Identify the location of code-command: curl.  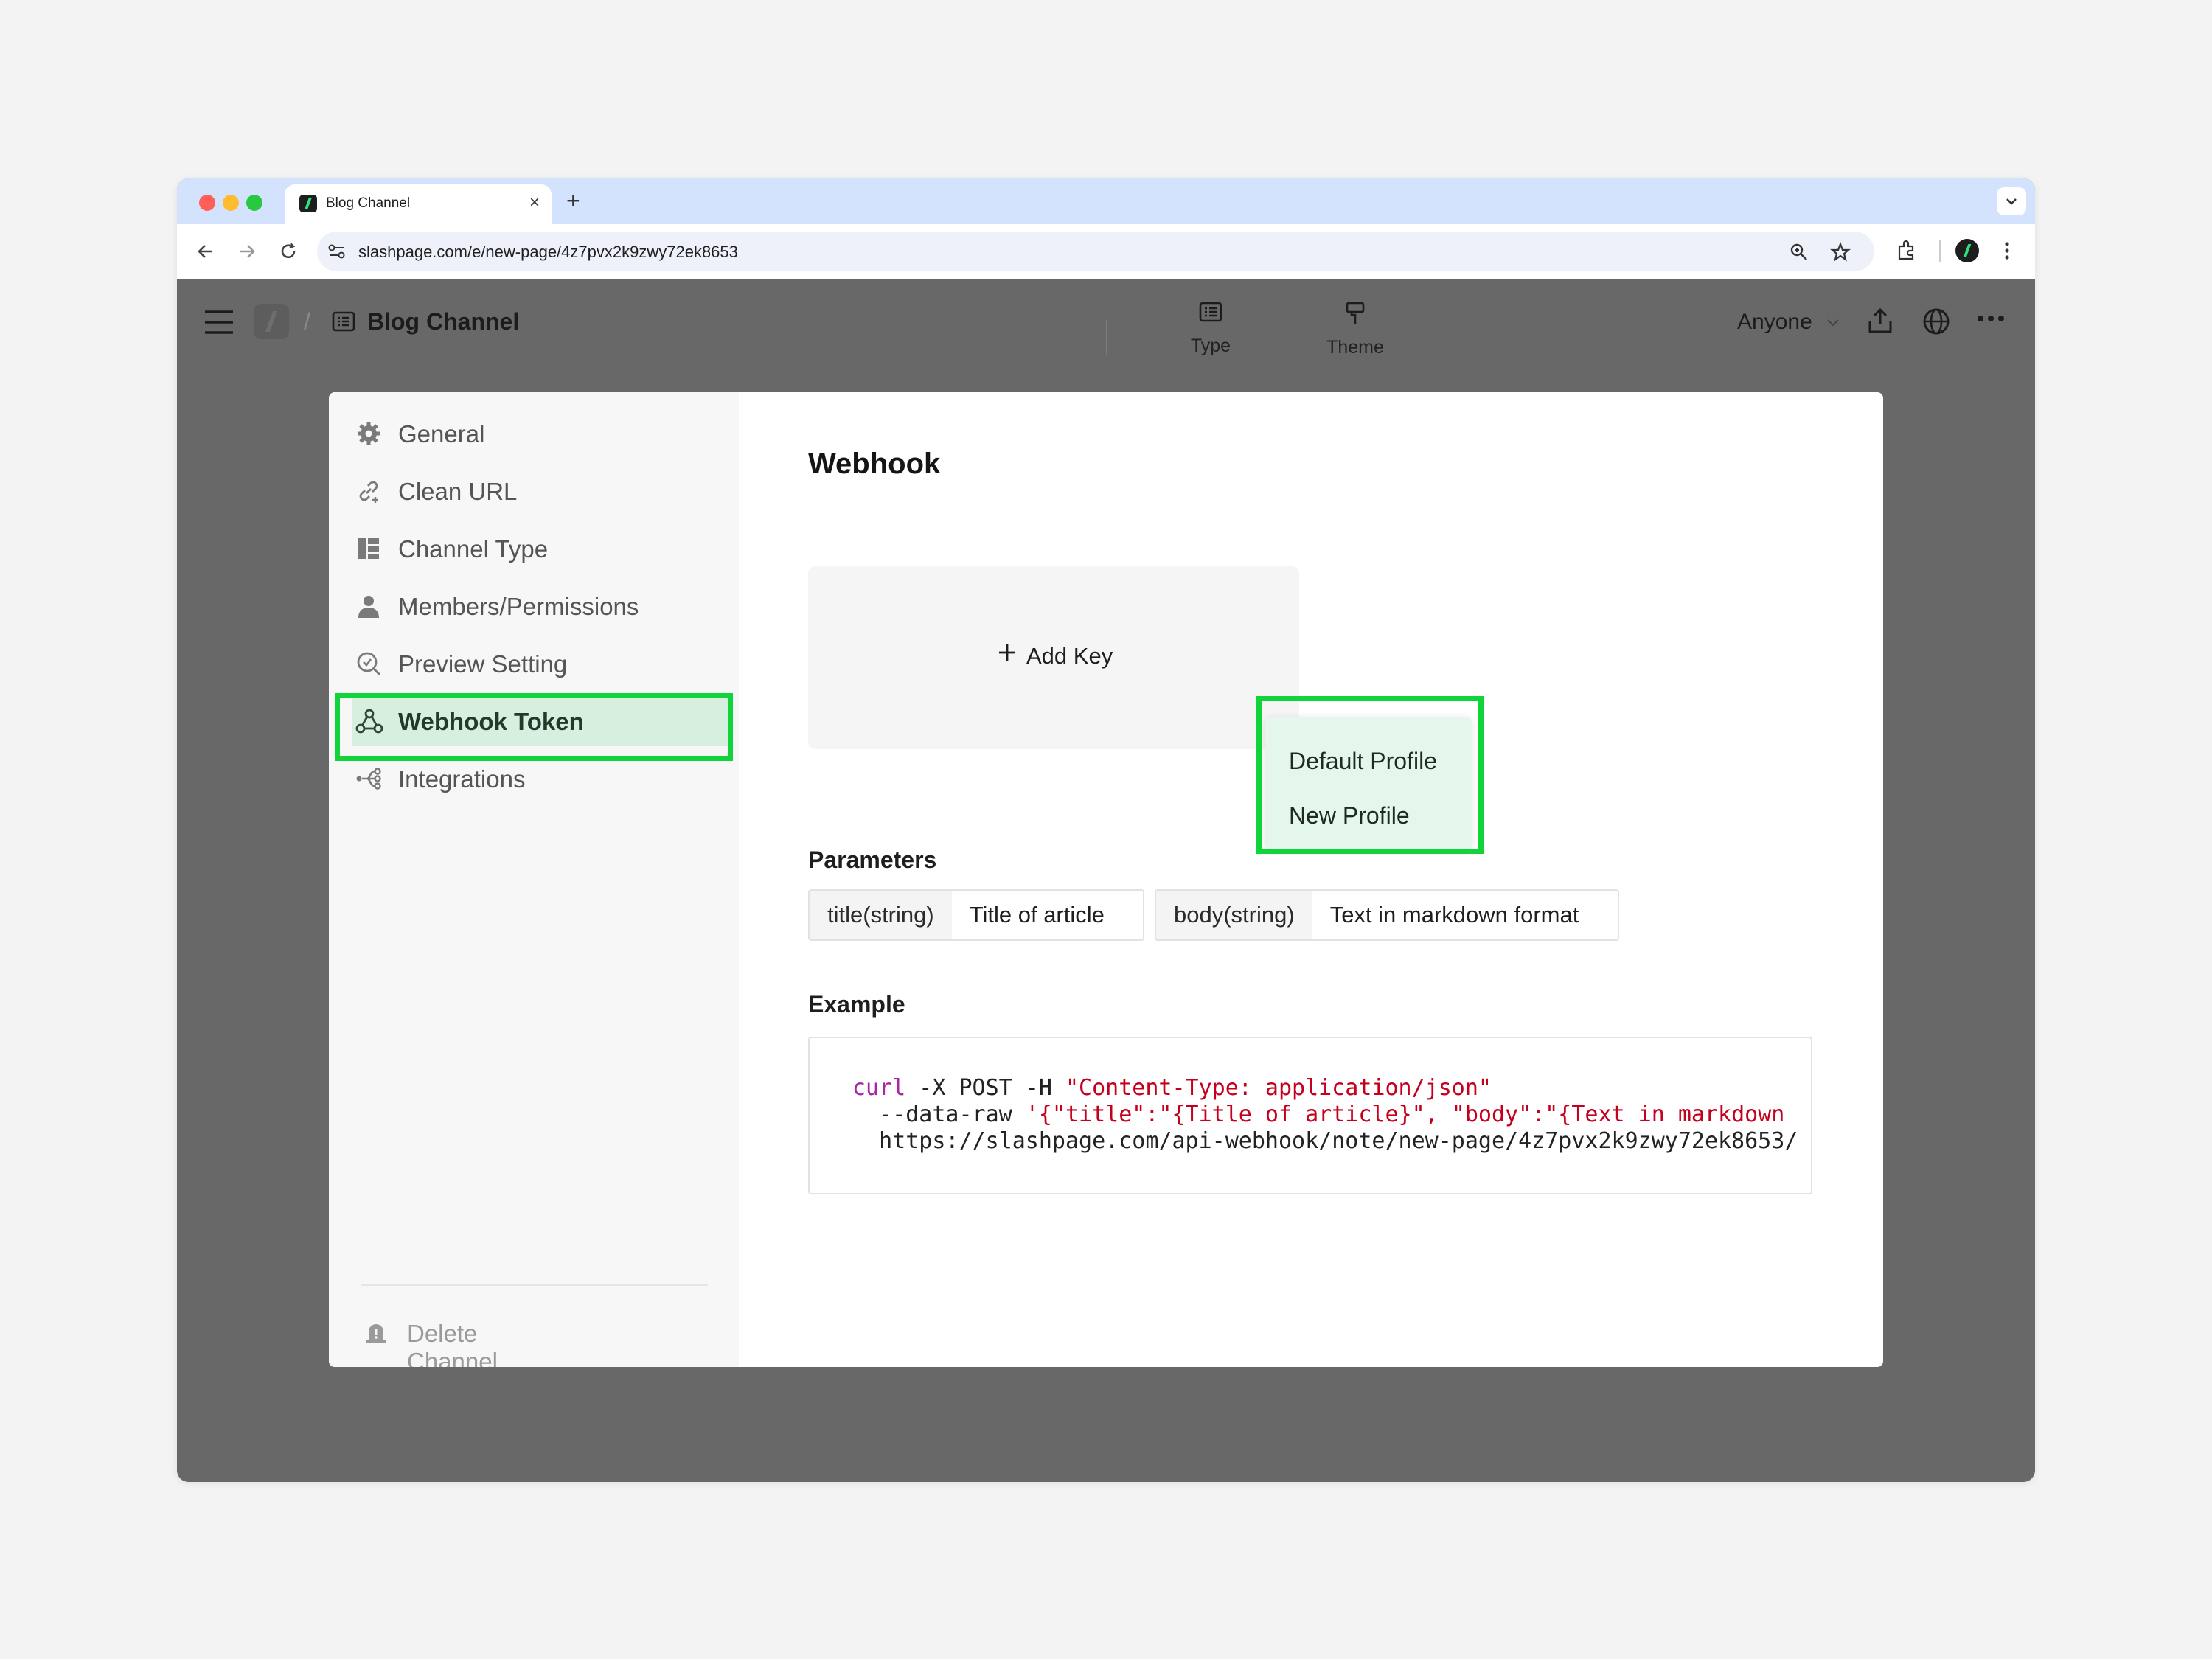
(879, 1088).